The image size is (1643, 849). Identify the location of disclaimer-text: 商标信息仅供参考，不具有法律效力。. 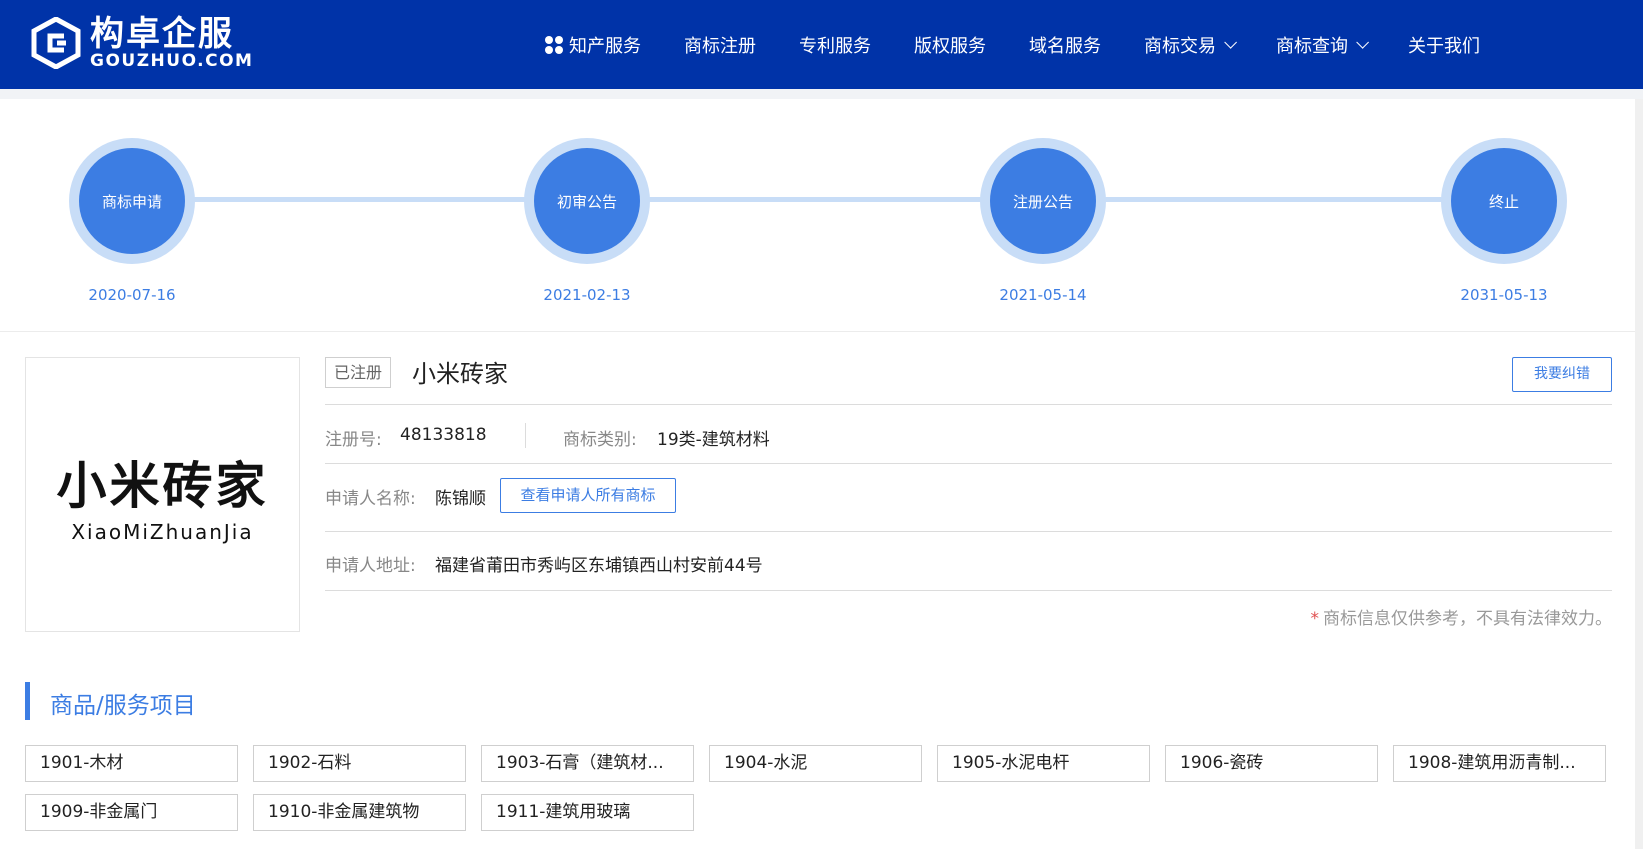
(1467, 619).